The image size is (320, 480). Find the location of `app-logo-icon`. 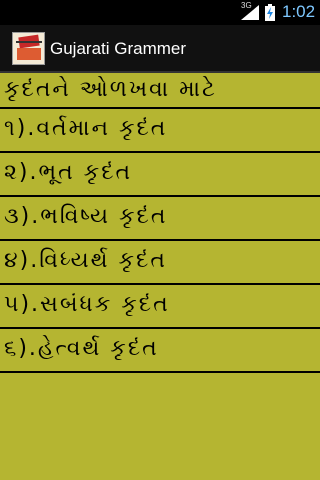

app-logo-icon is located at coordinates (28, 48).